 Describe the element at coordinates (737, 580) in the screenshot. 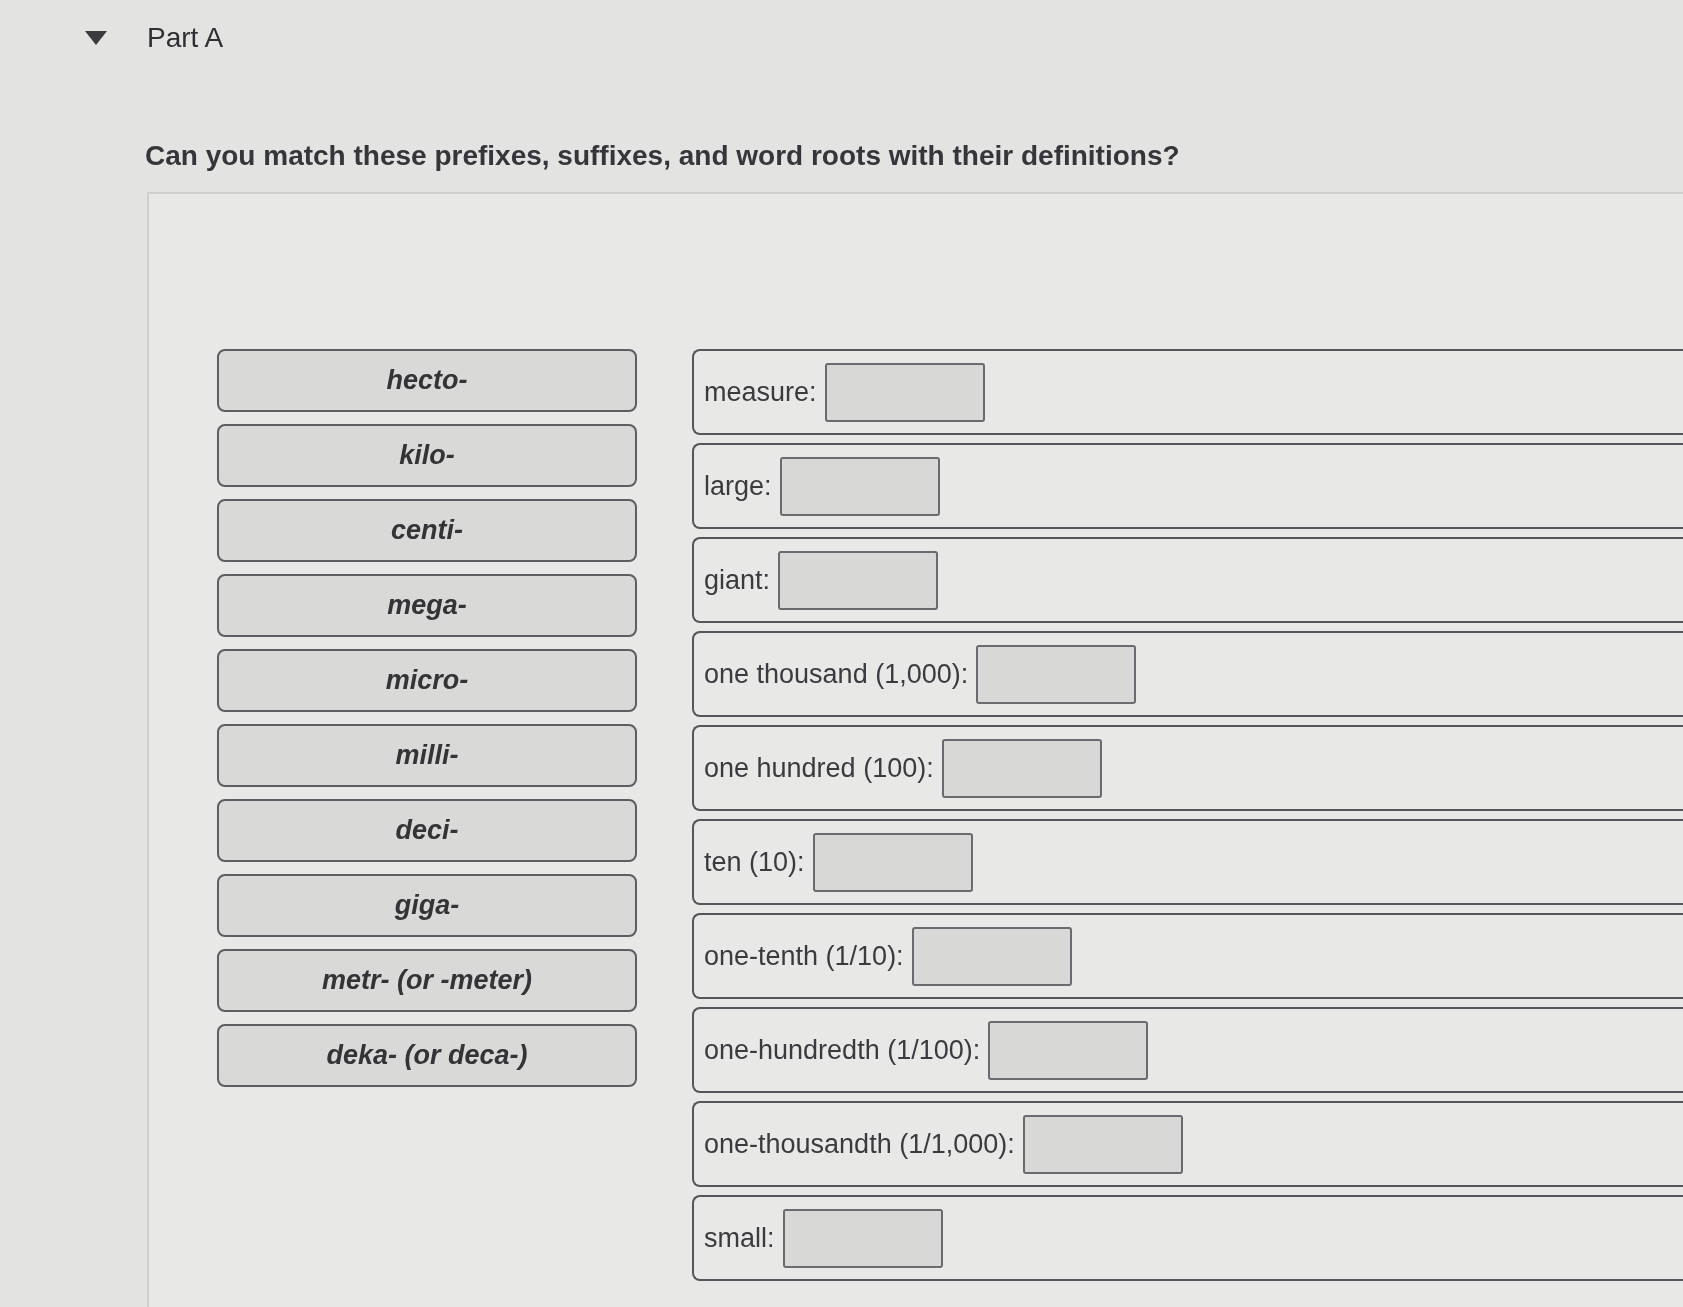

I see `definition-label: giant:` at that location.